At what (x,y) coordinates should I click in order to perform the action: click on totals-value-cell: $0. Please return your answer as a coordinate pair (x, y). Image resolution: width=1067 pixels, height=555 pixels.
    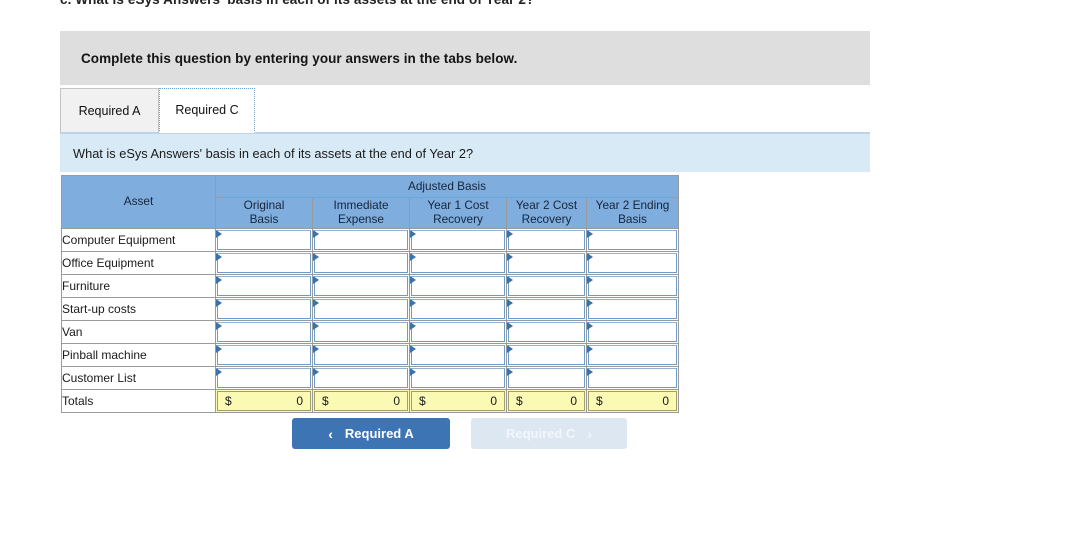
    Looking at the image, I should click on (361, 401).